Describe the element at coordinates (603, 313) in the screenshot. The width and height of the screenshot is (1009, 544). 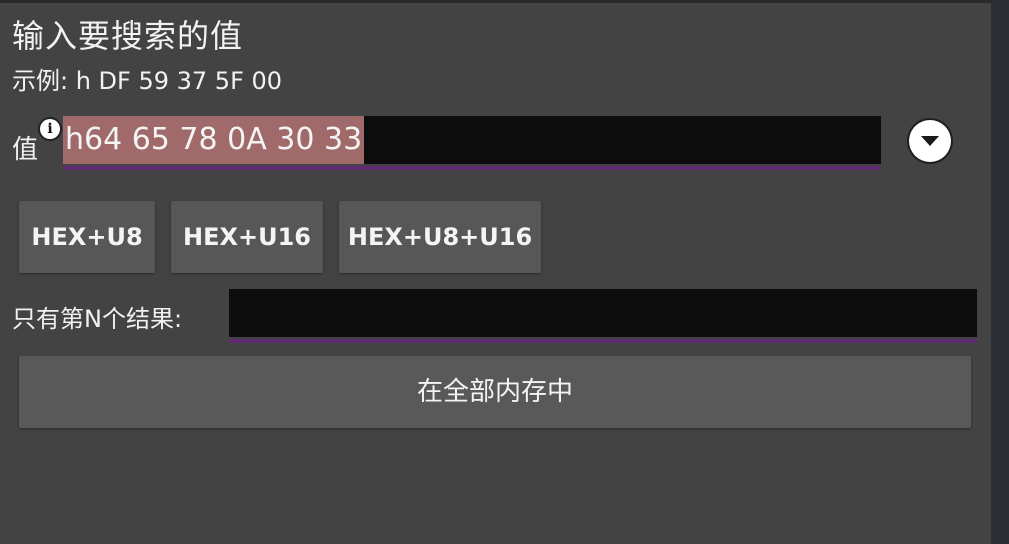
I see `nth-result-input` at that location.